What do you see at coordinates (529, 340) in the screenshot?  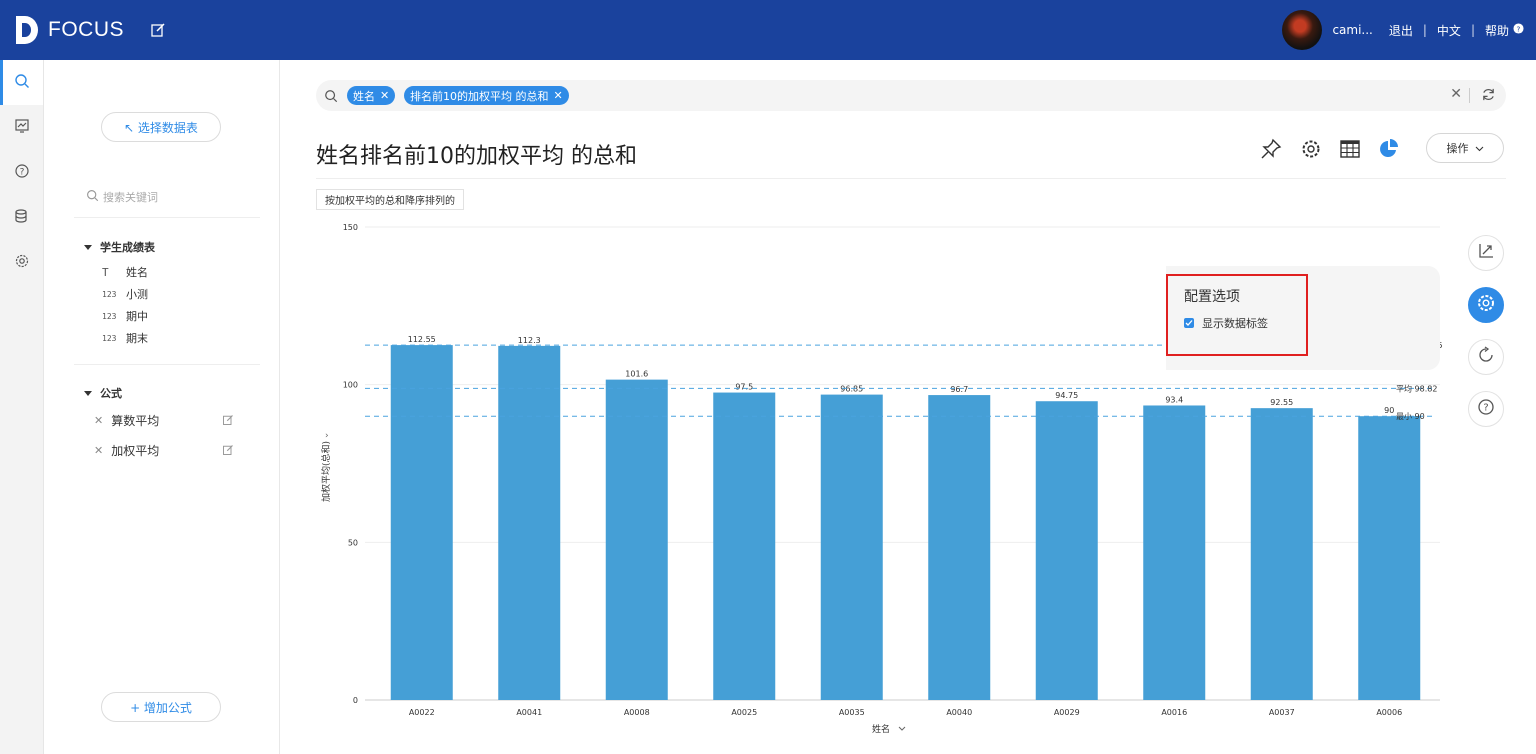 I see `data-label: 112.3` at bounding box center [529, 340].